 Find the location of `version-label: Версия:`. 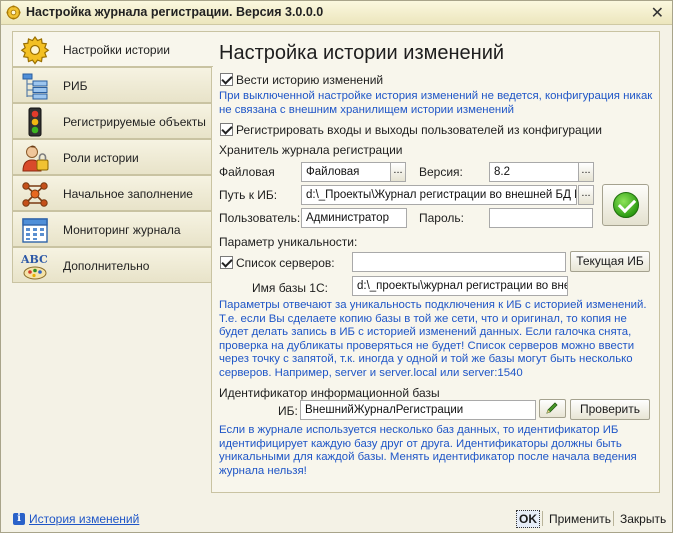

version-label: Версия: is located at coordinates (441, 172).